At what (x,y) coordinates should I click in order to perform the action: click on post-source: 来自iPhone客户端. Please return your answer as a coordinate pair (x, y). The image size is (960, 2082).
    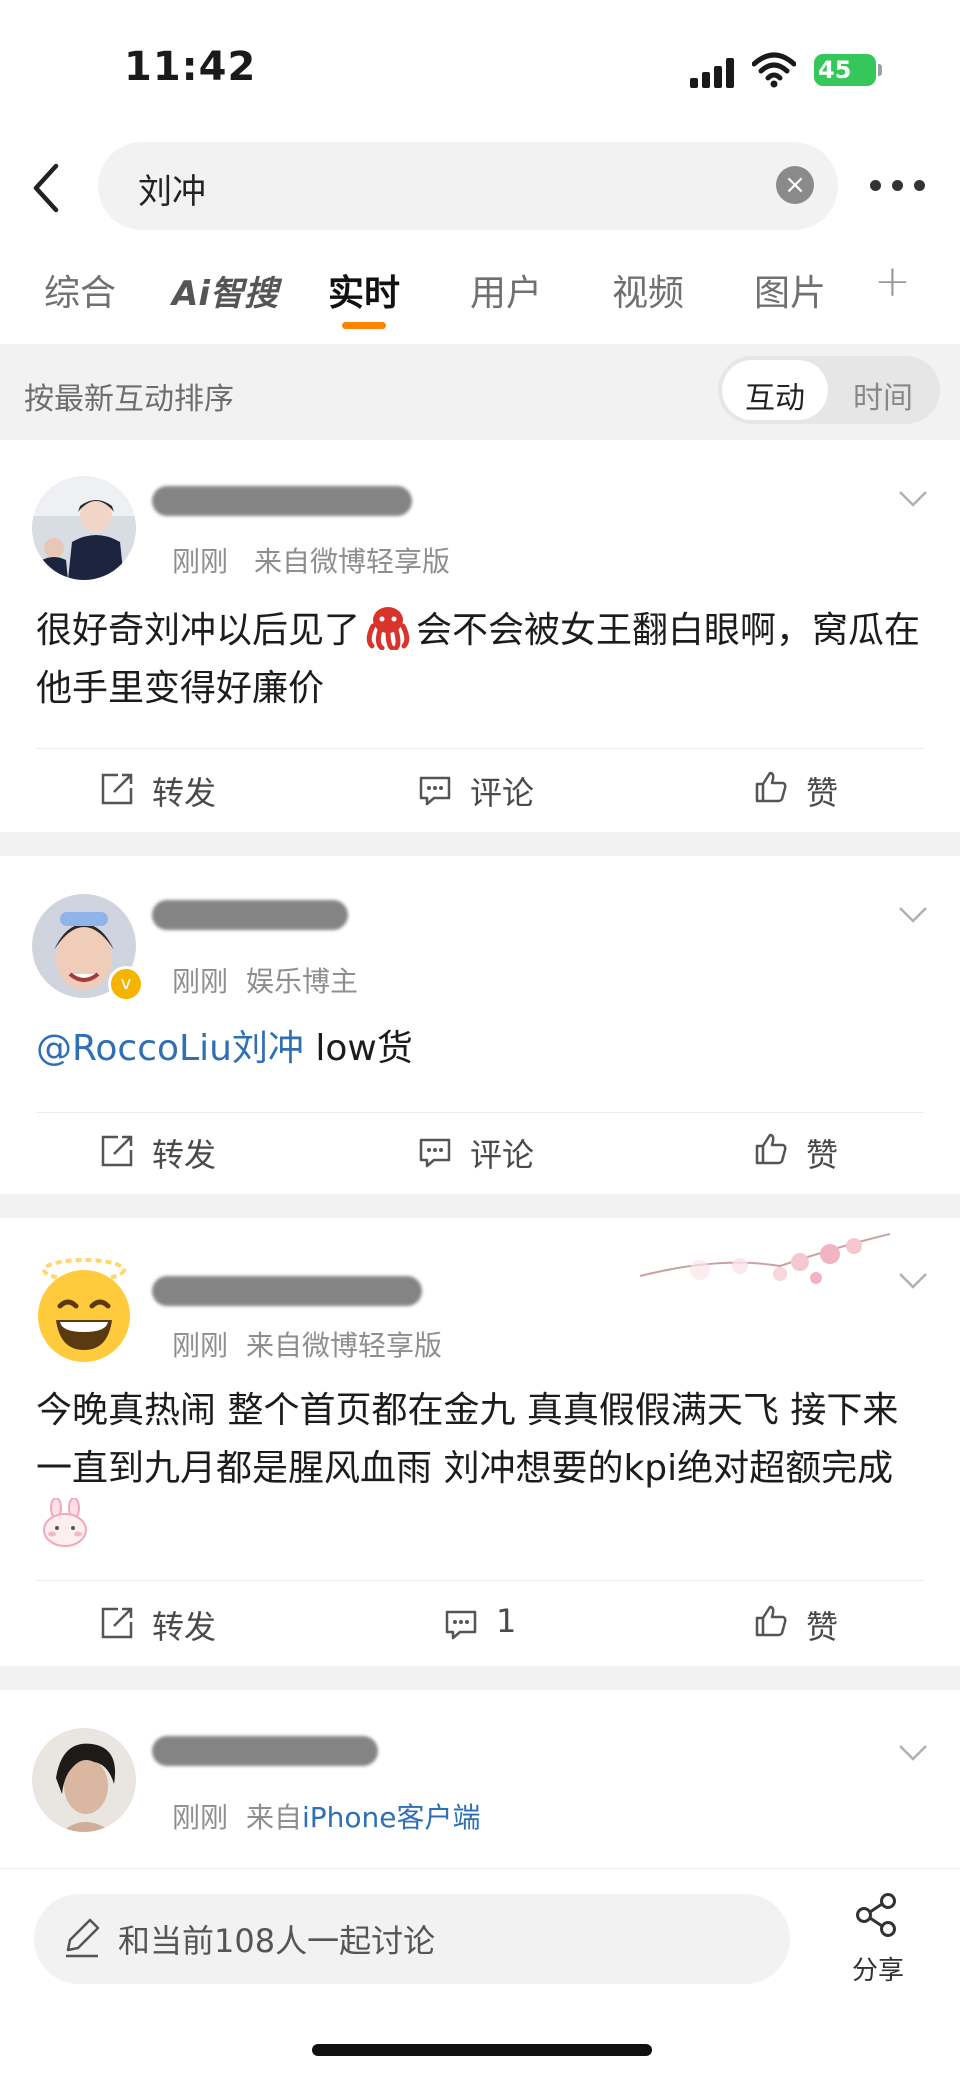
    Looking at the image, I should click on (363, 1816).